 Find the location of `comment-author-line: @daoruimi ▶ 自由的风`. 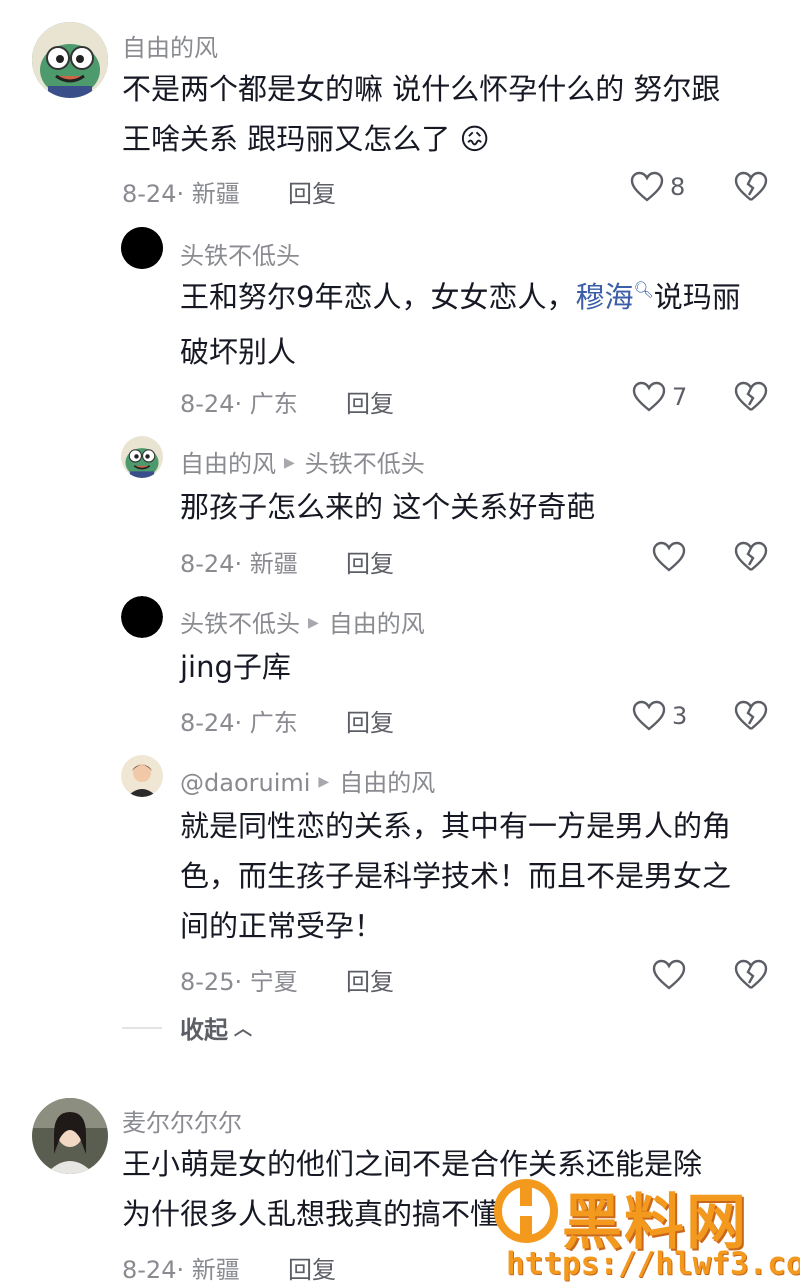

comment-author-line: @daoruimi ▶ 自由的风 is located at coordinates (307, 780).